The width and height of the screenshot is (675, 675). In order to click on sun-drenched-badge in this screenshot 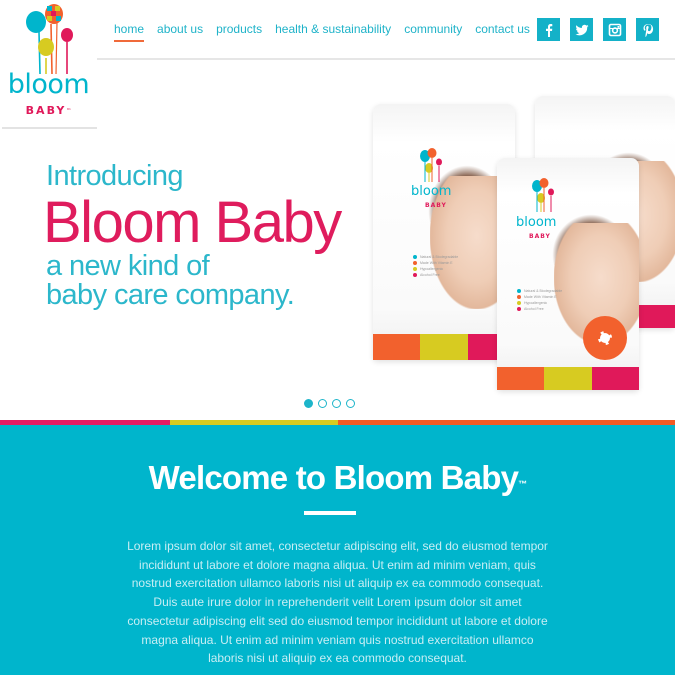, I will do `click(605, 338)`.